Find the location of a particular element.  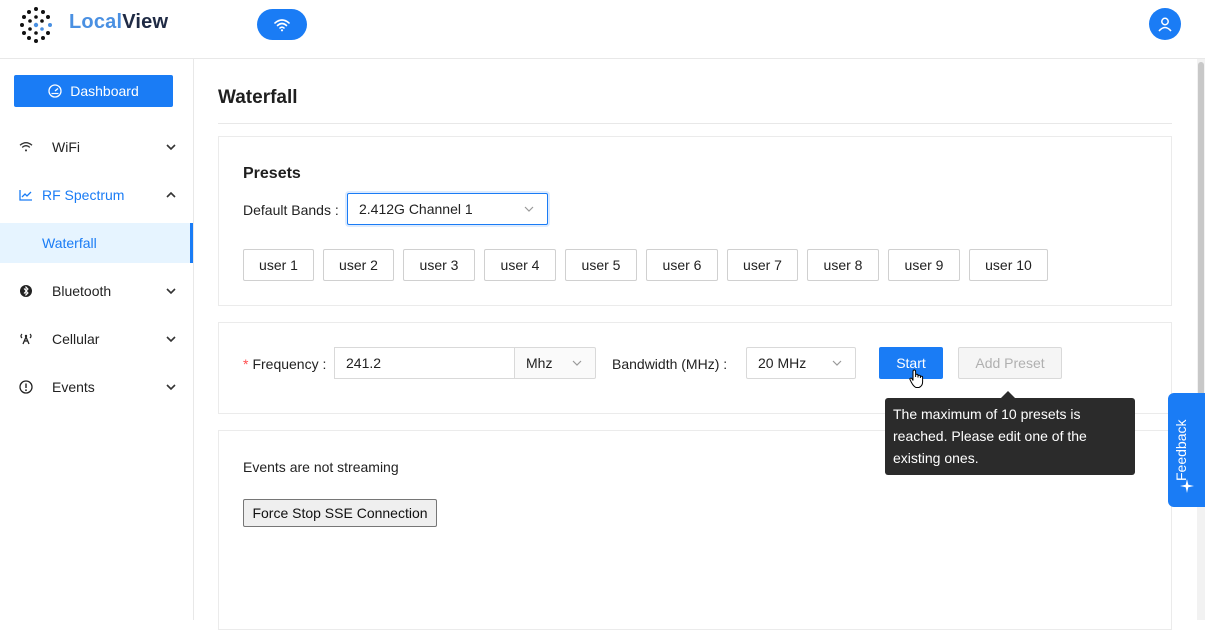

main-scrollbar-thumb is located at coordinates (1201, 242).